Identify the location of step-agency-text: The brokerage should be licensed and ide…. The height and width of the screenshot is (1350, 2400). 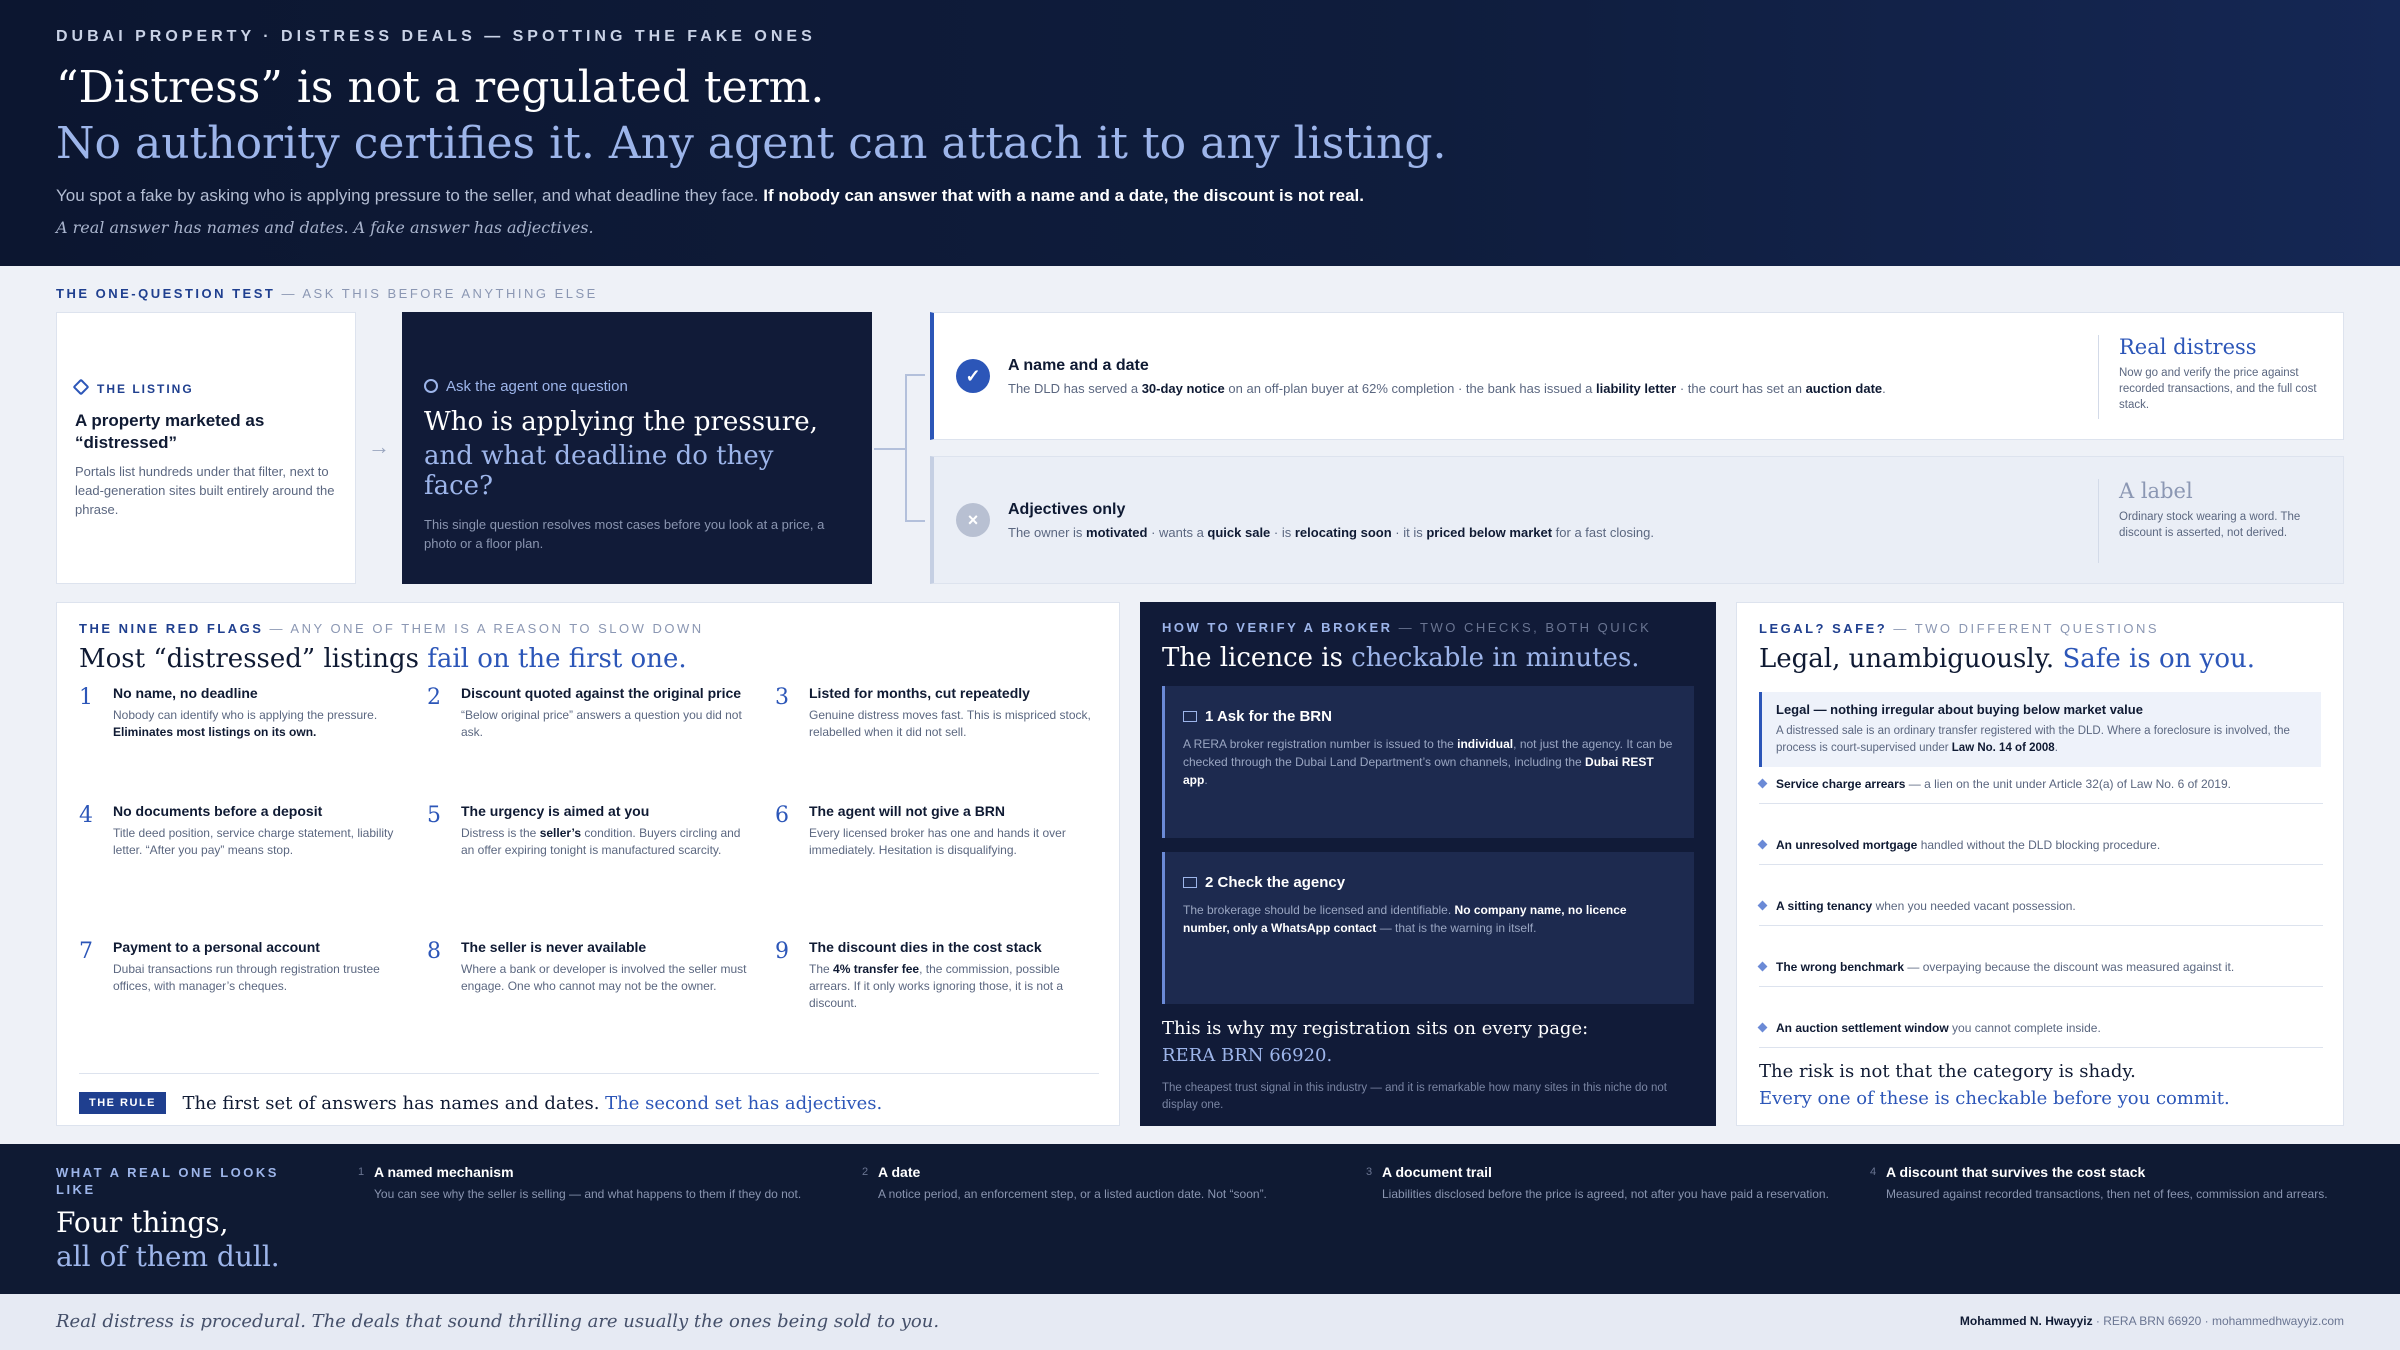
(1429, 919).